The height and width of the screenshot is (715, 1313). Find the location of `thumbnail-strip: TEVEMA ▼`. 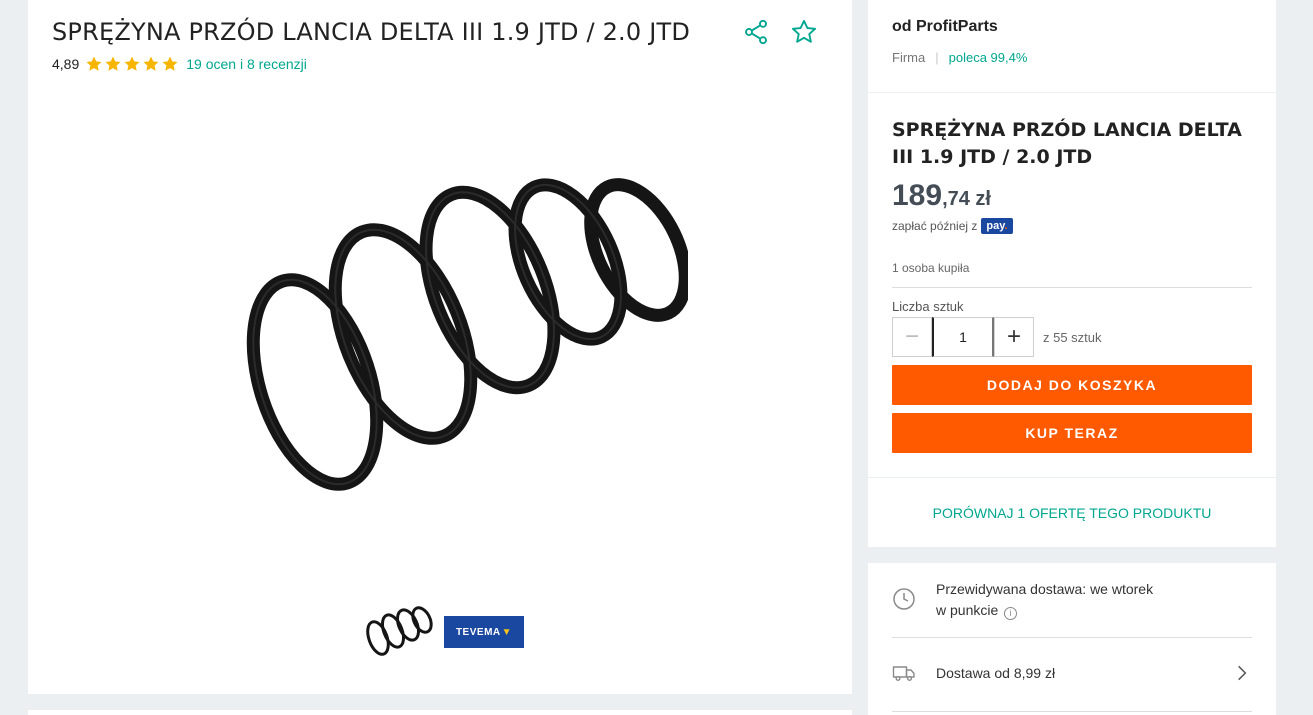

thumbnail-strip: TEVEMA ▼ is located at coordinates (444, 632).